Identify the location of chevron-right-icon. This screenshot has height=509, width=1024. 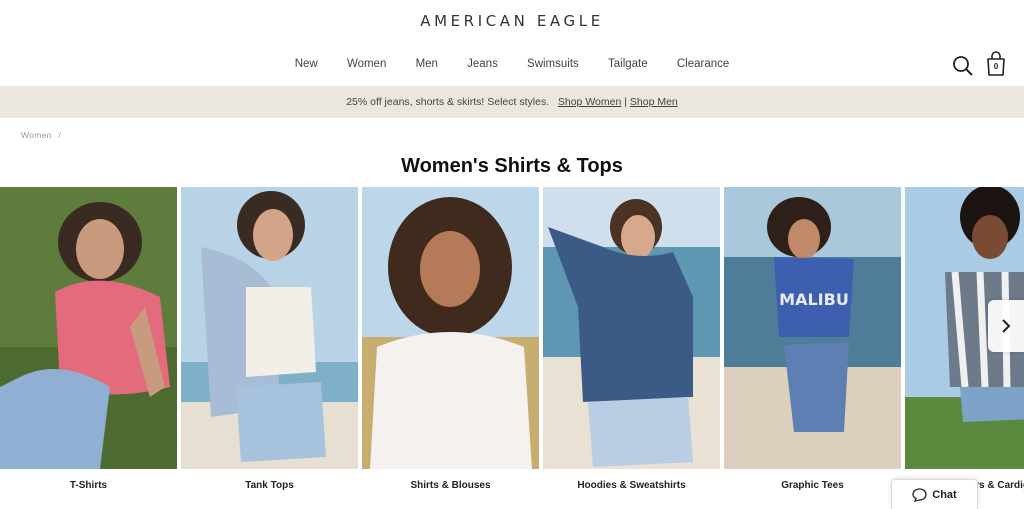
(1006, 326).